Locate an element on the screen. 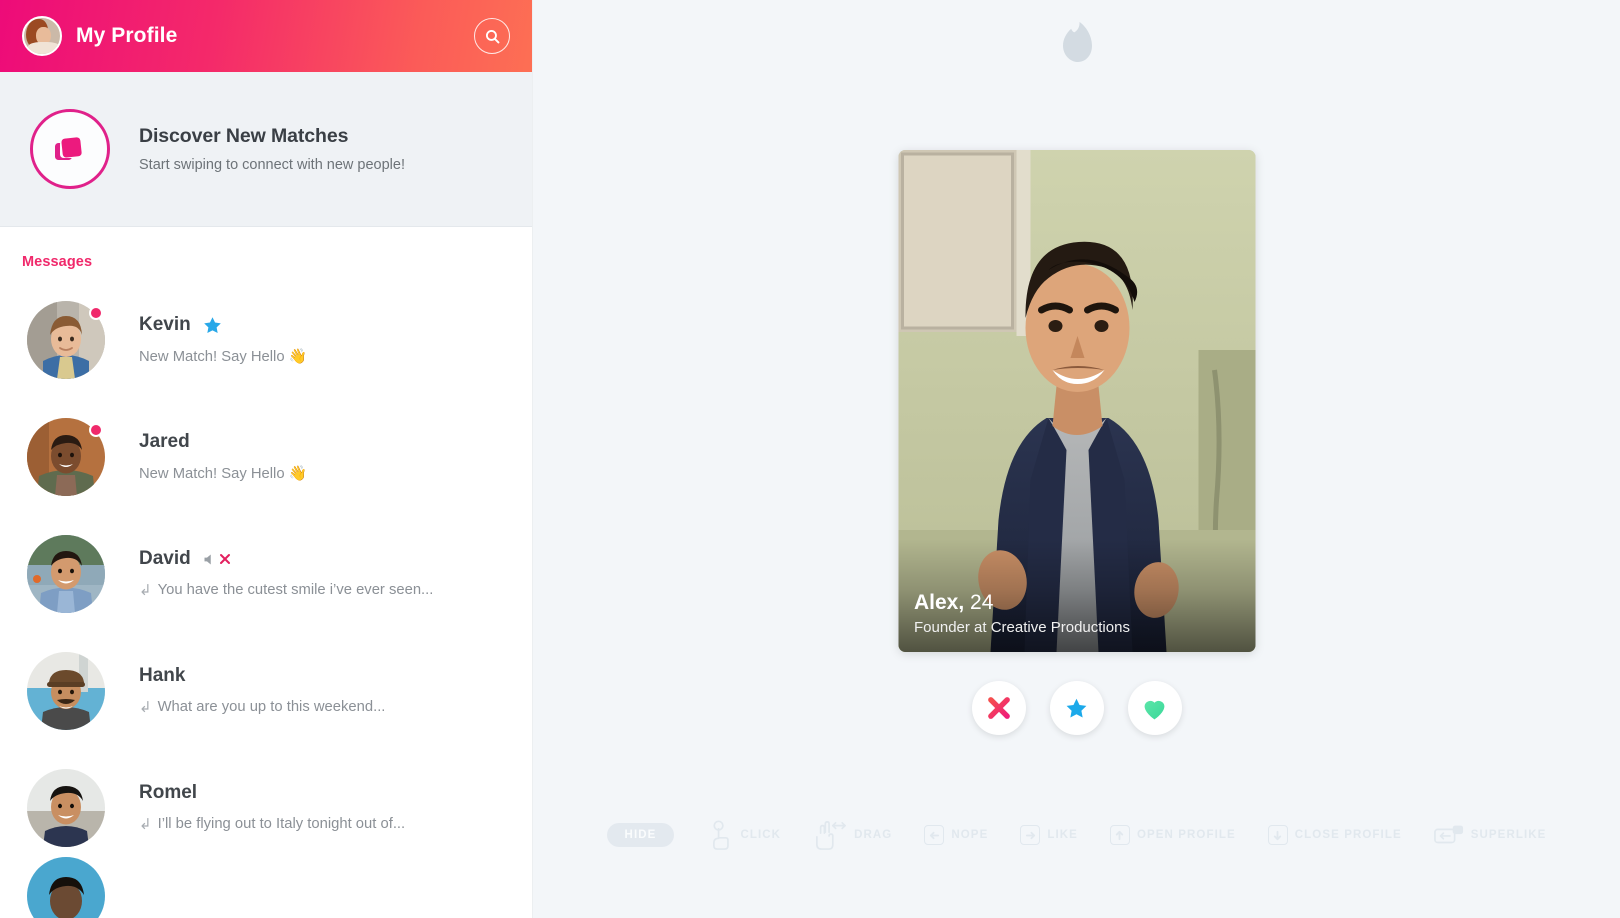 This screenshot has height=918, width=1620. arrow-down-glyph is located at coordinates (1278, 835).